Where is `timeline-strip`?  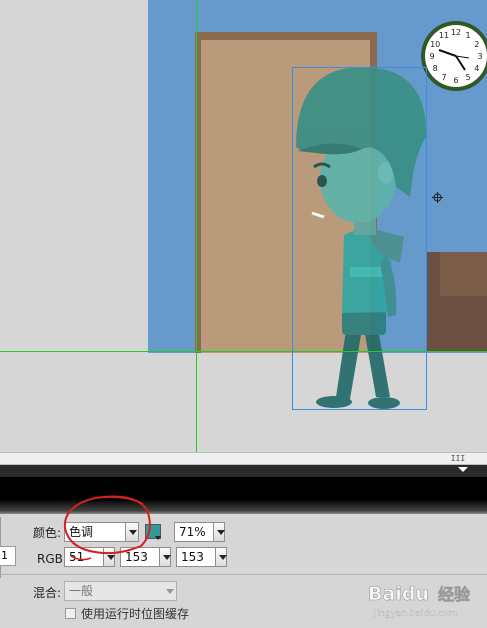
timeline-strip is located at coordinates (243, 471).